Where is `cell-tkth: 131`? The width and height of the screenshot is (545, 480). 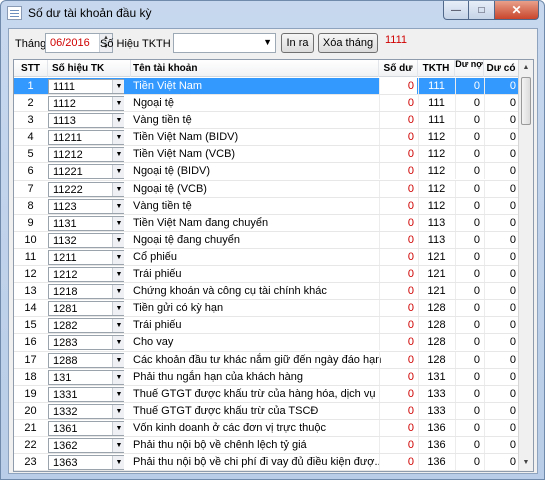 cell-tkth: 131 is located at coordinates (436, 376).